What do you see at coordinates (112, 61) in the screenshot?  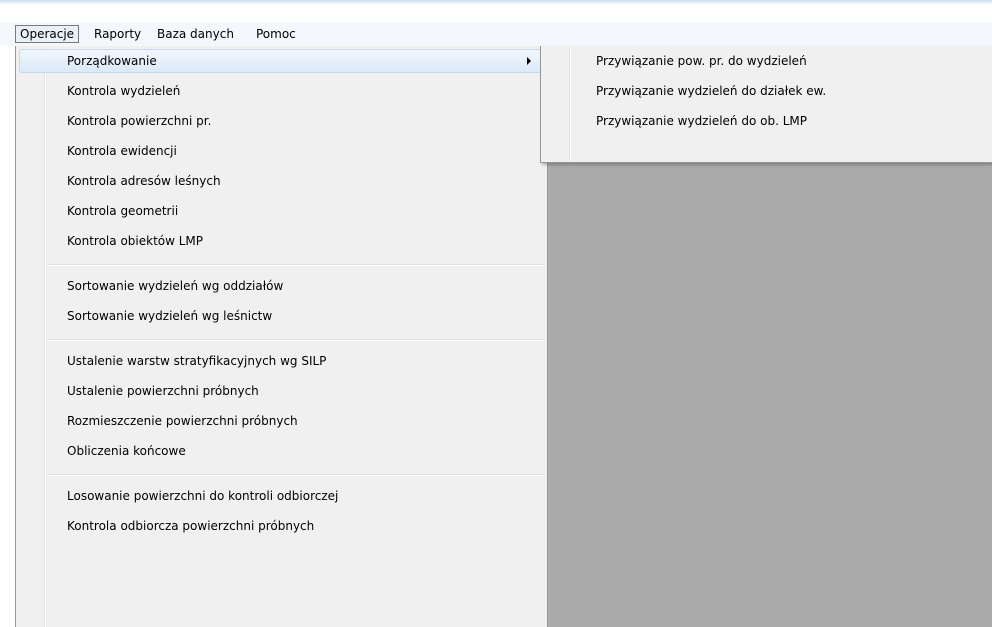 I see `menu-item-label: Porządkowanie` at bounding box center [112, 61].